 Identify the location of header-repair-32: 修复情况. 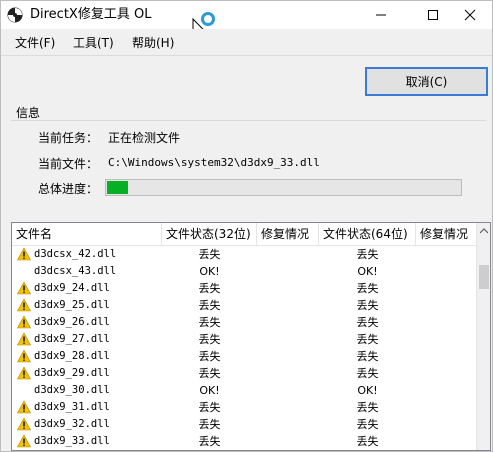
(288, 234).